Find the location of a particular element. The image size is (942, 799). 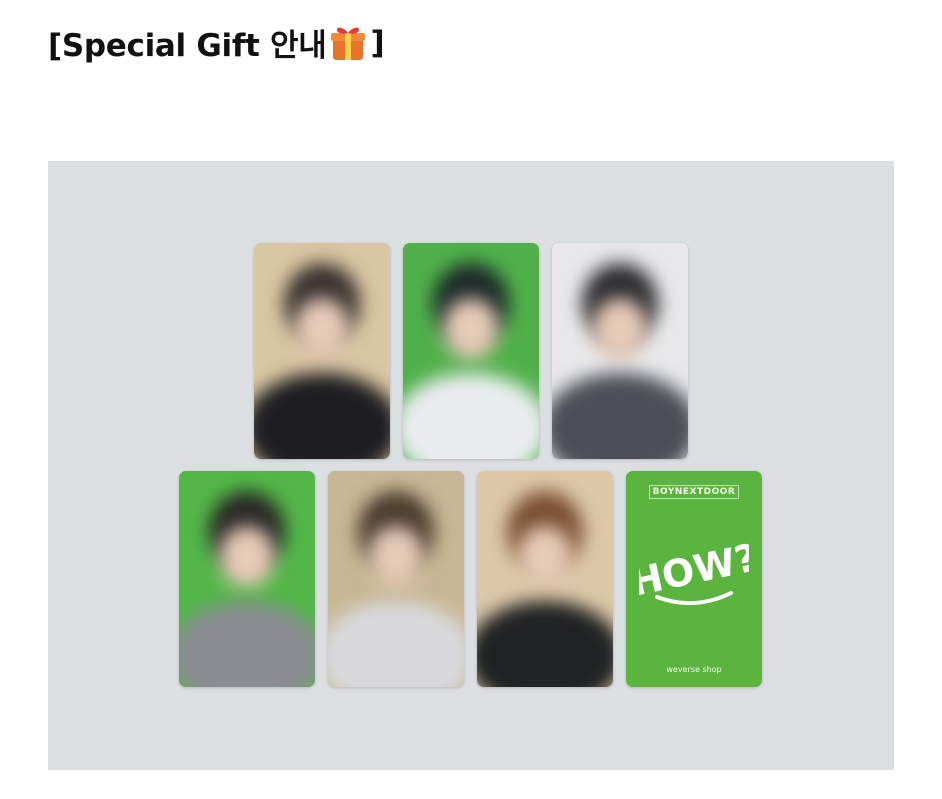

band-logo: BOYNEXTDOOR is located at coordinates (694, 492).